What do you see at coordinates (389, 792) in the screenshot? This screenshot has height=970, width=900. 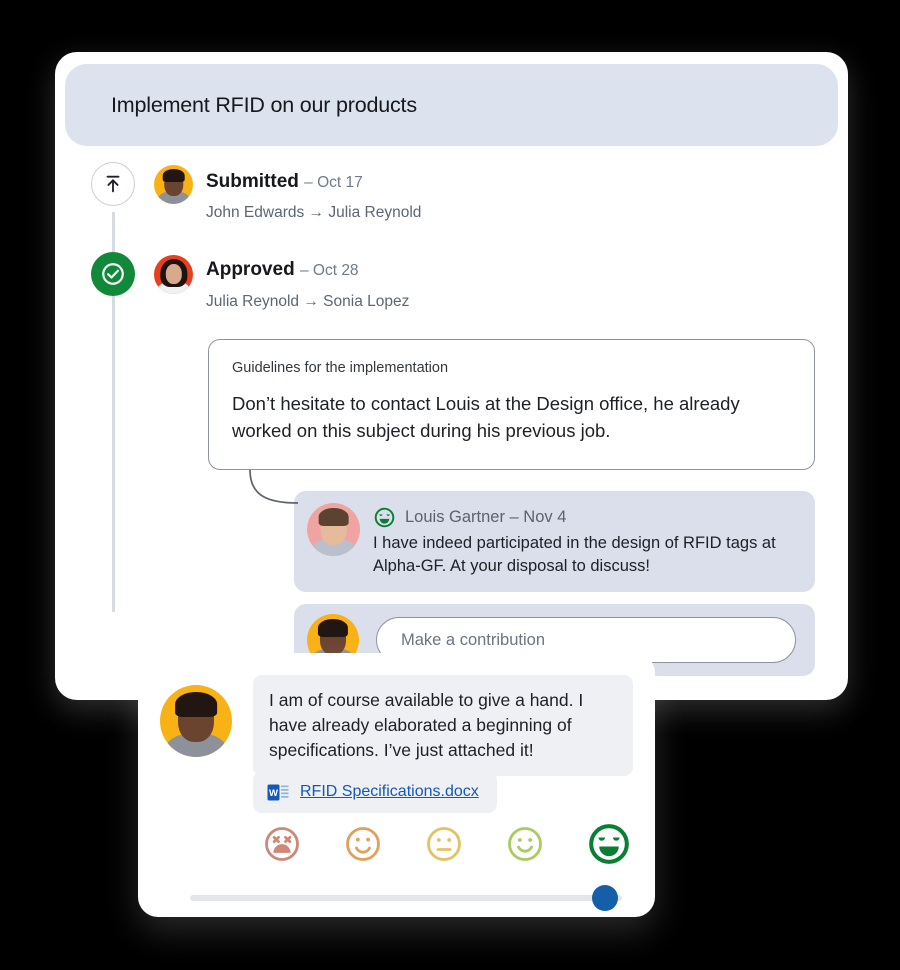 I see `attachment-filename: RFID Specifications.docx` at bounding box center [389, 792].